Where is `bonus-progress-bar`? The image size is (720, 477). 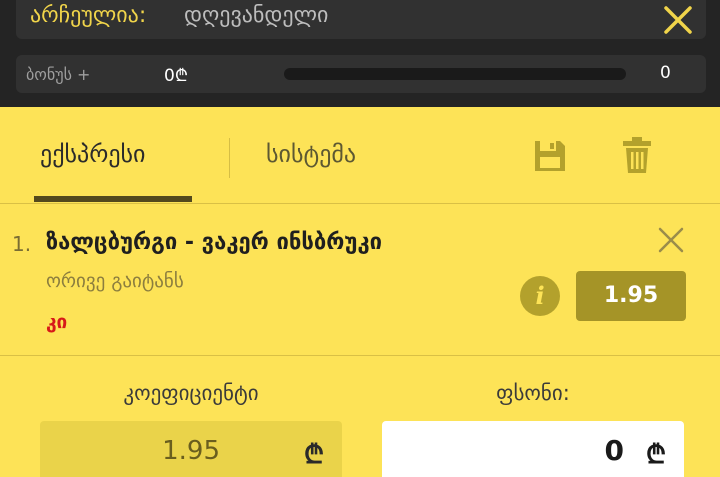
bonus-progress-bar is located at coordinates (455, 74).